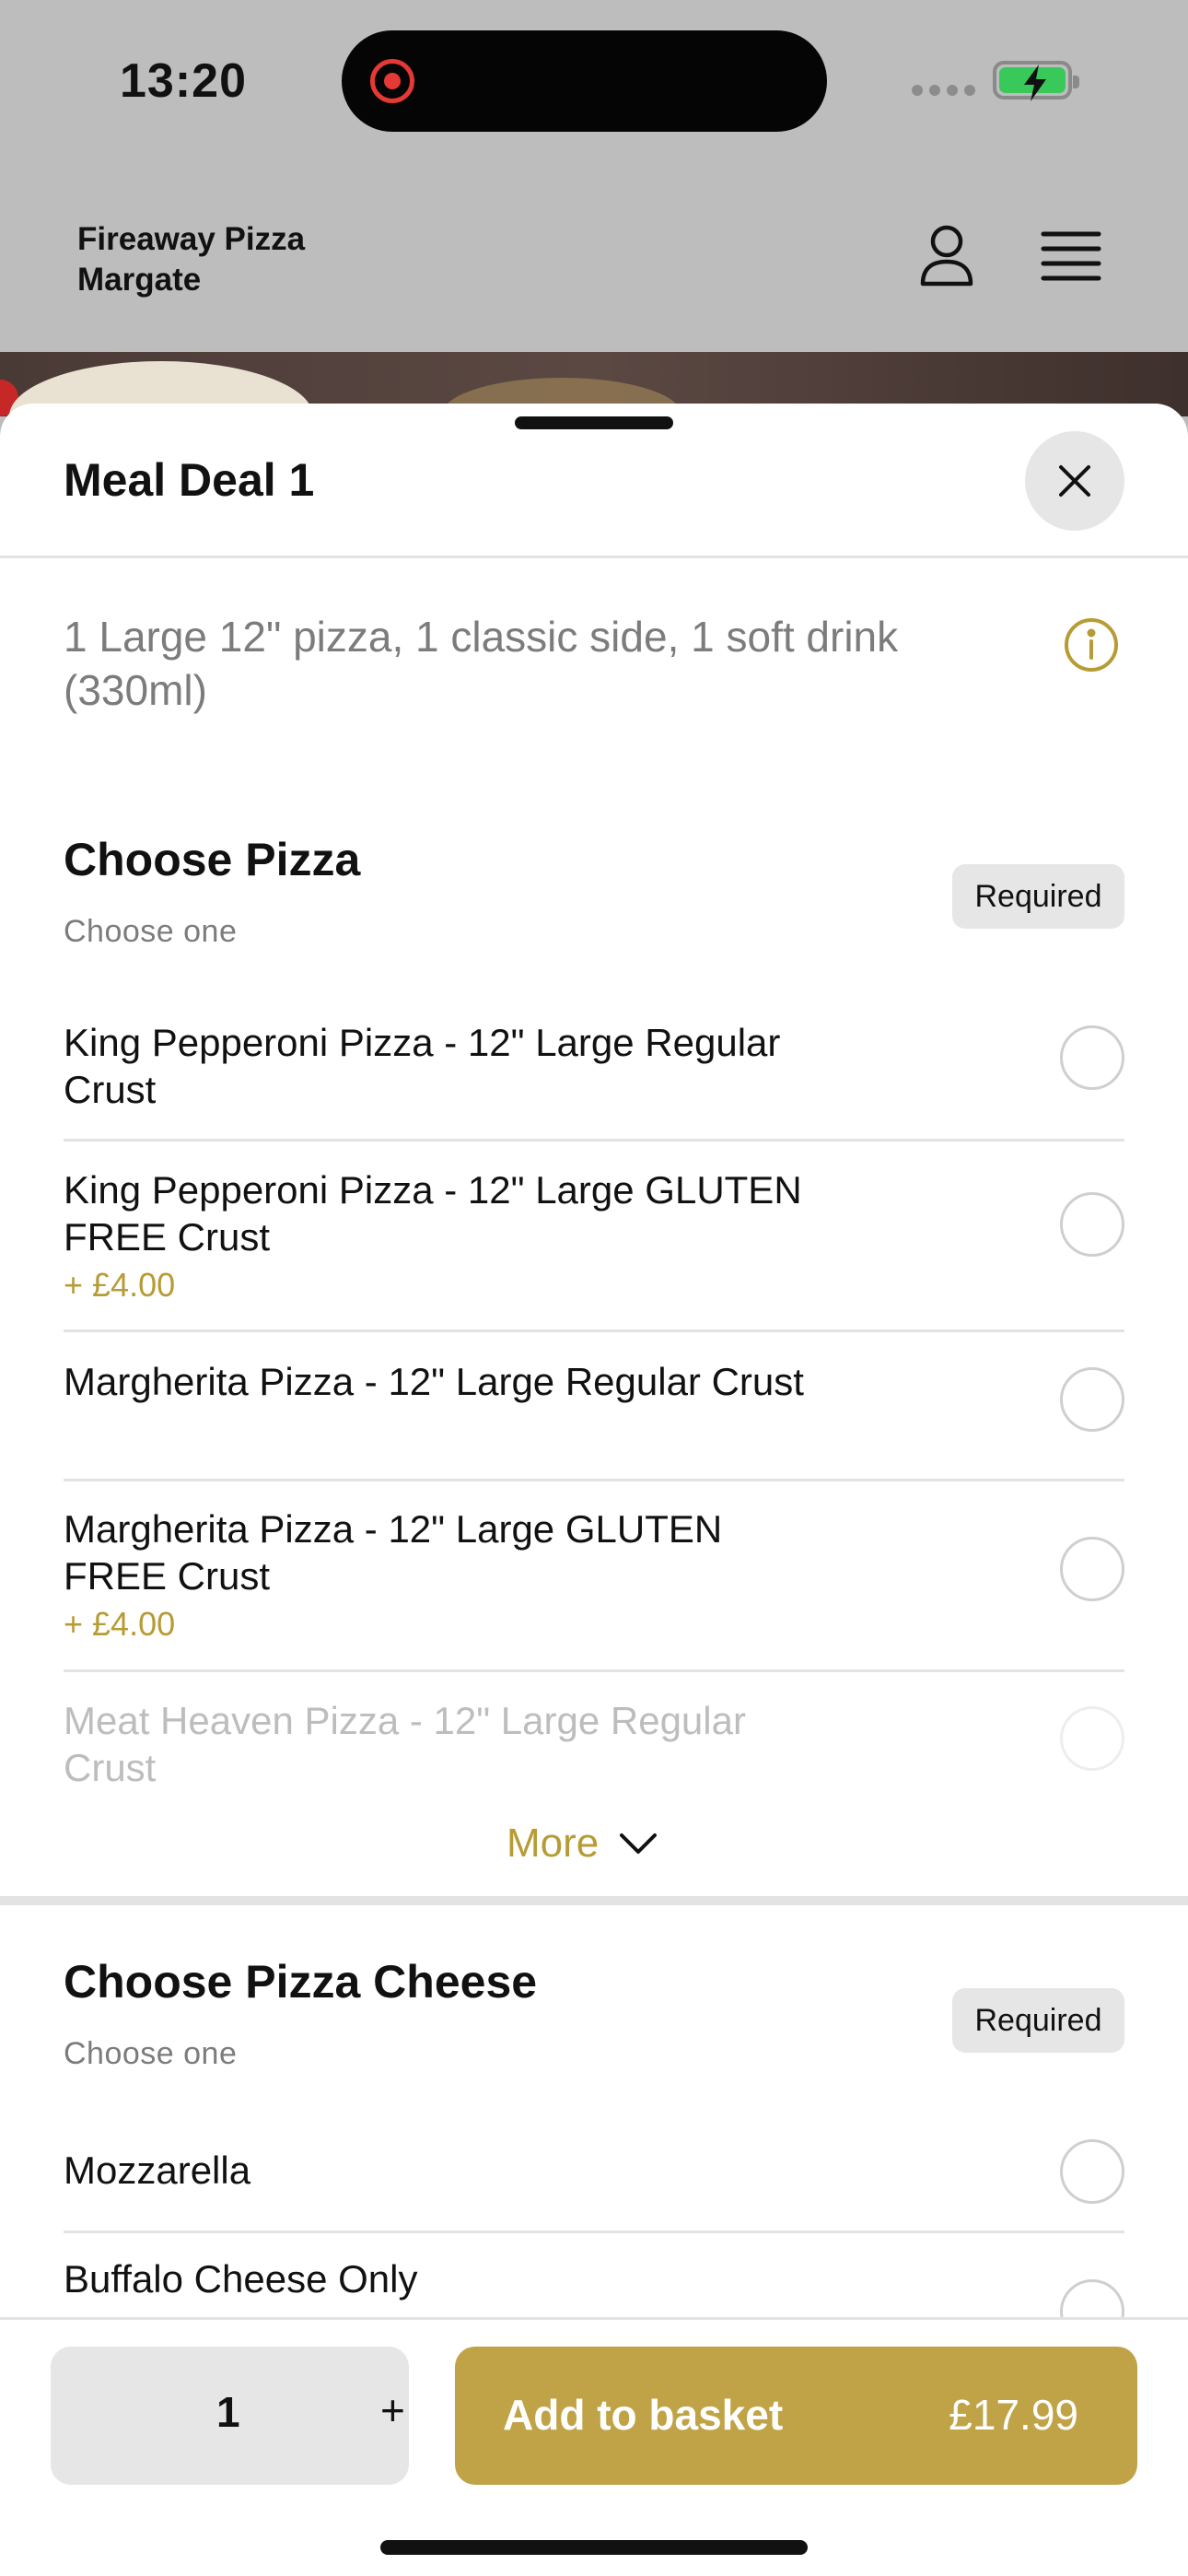 The height and width of the screenshot is (2576, 1188). I want to click on quantity-stepper: 1 +, so click(230, 2416).